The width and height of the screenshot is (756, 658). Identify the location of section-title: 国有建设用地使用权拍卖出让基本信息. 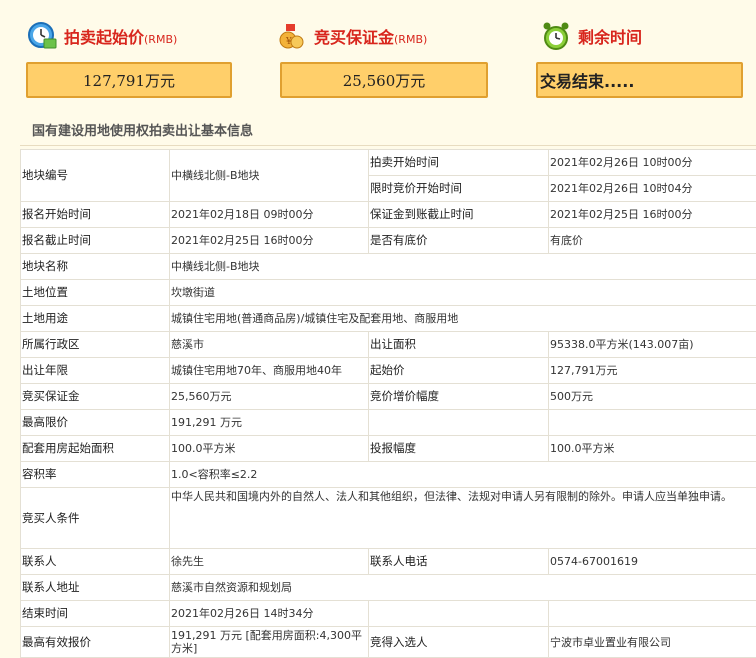
(142, 129).